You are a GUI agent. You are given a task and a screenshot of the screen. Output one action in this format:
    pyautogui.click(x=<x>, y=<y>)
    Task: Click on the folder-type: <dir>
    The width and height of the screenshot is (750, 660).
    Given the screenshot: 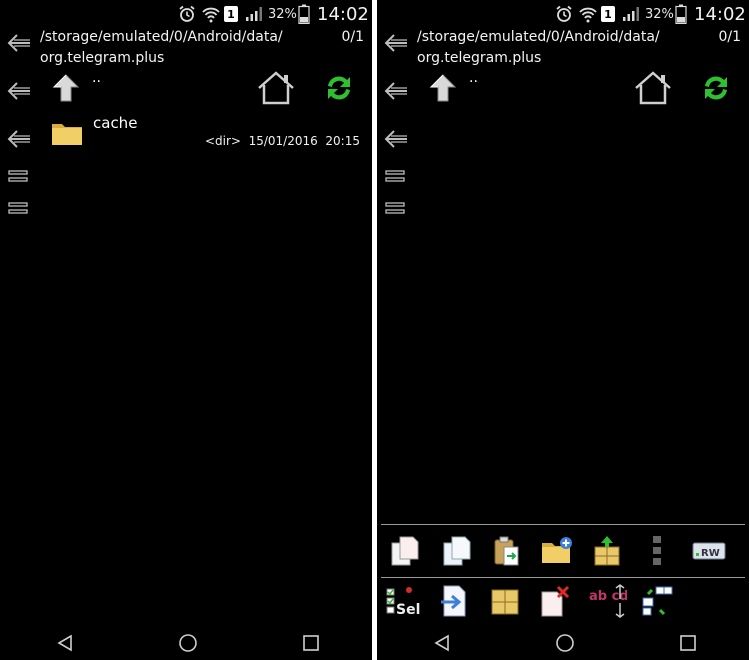 What is the action you would take?
    pyautogui.click(x=222, y=141)
    